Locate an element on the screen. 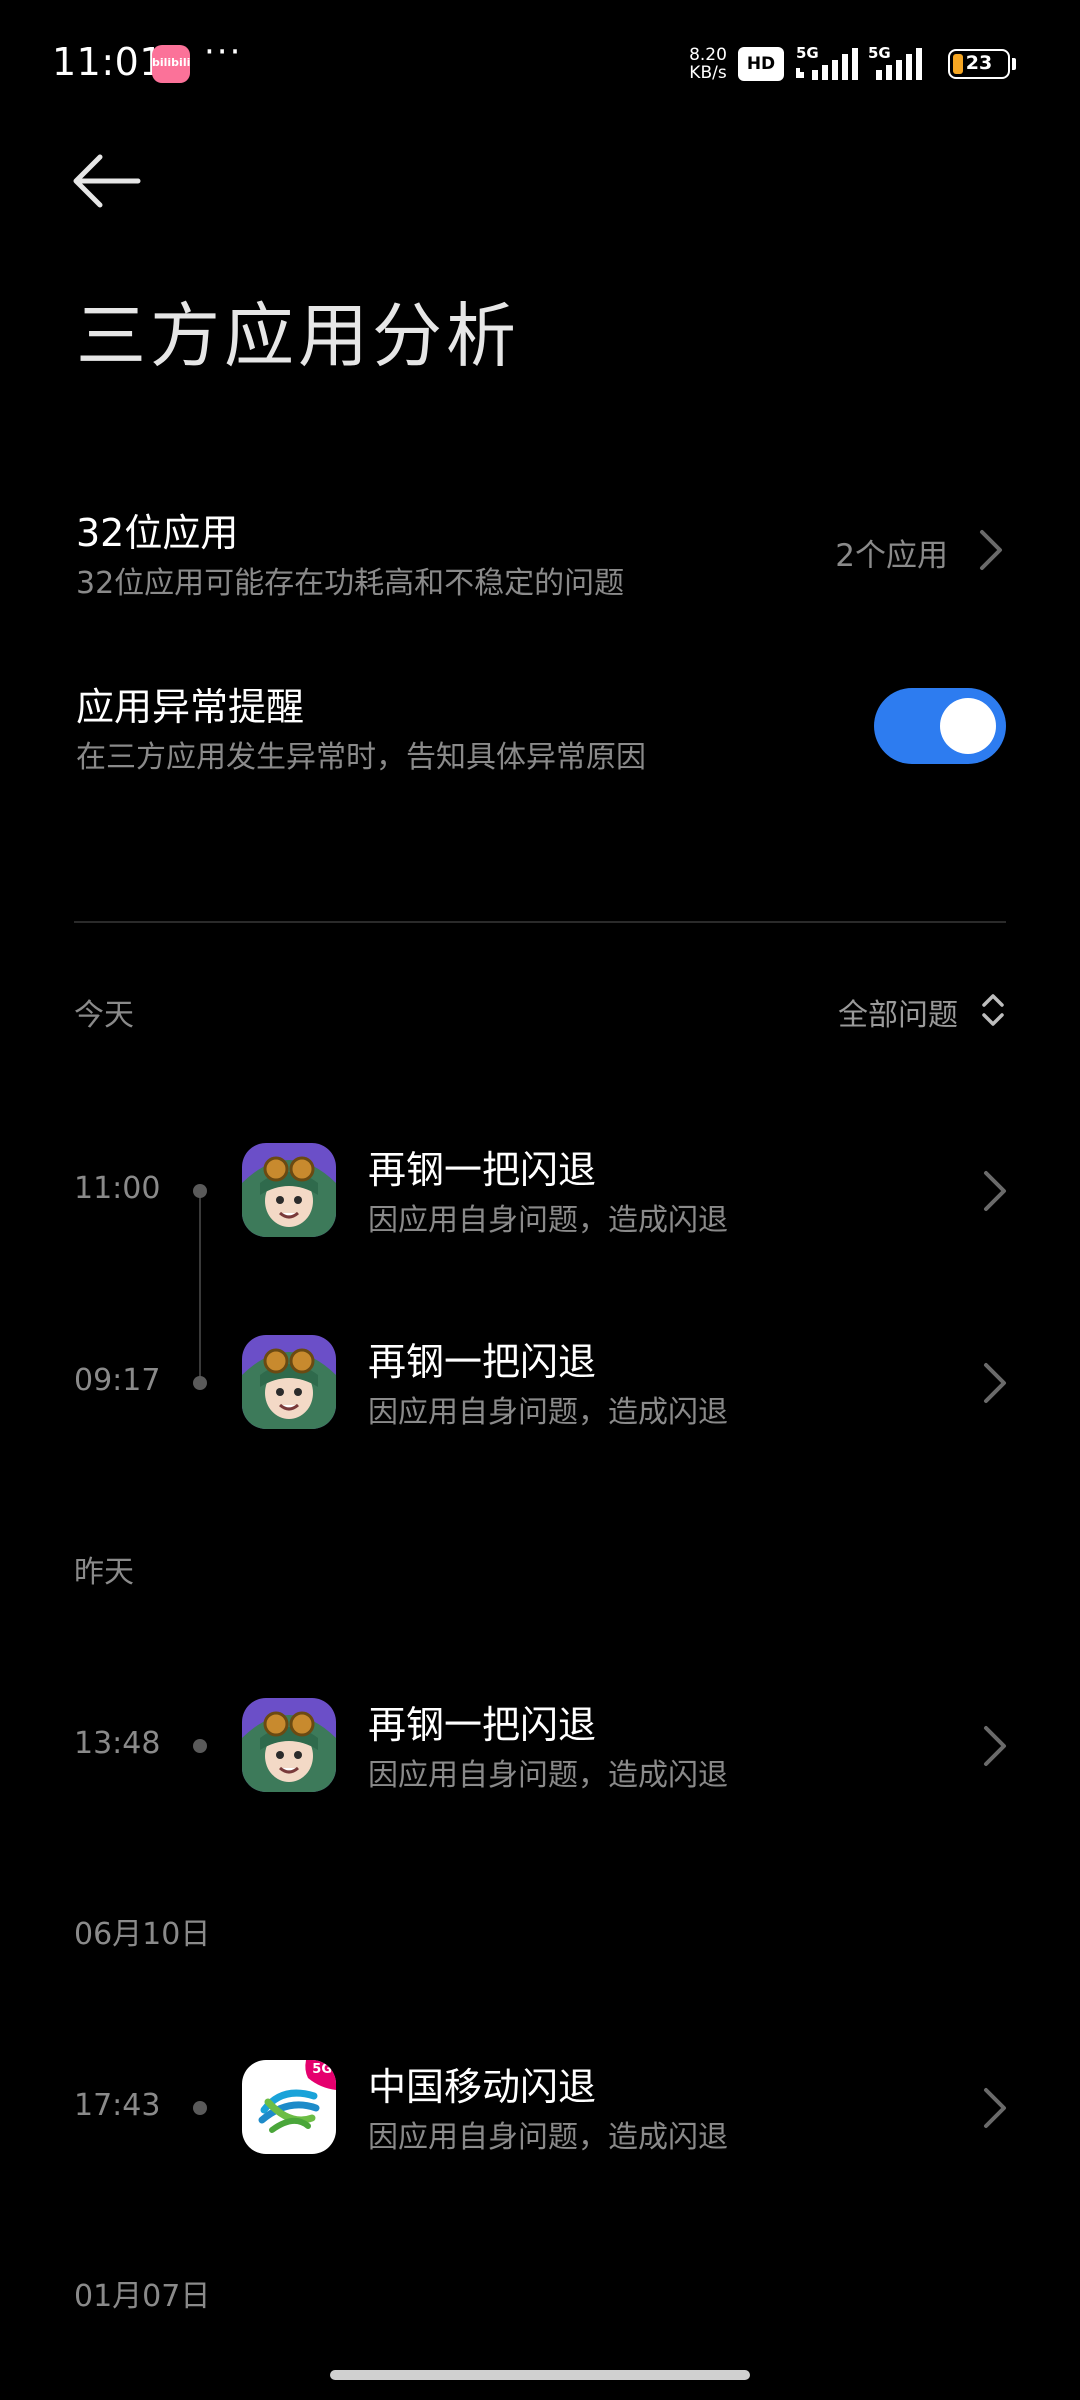 The height and width of the screenshot is (2400, 1080). hd-voice-icon: HD is located at coordinates (761, 64).